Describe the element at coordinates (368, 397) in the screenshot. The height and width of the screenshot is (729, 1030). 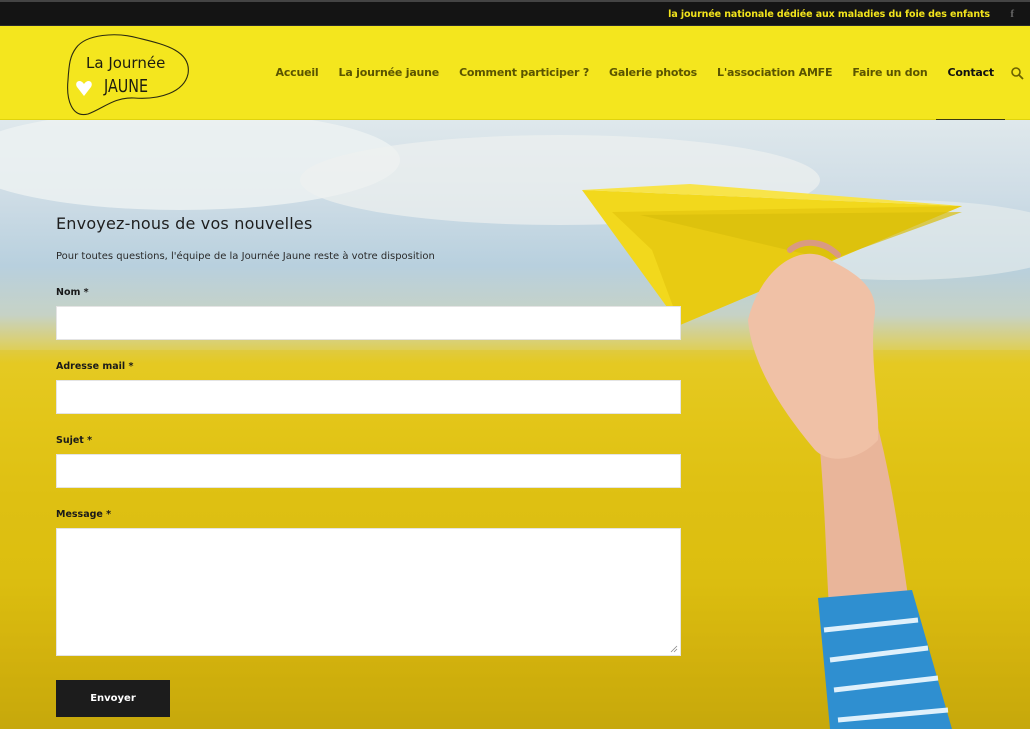
I see `email-field` at that location.